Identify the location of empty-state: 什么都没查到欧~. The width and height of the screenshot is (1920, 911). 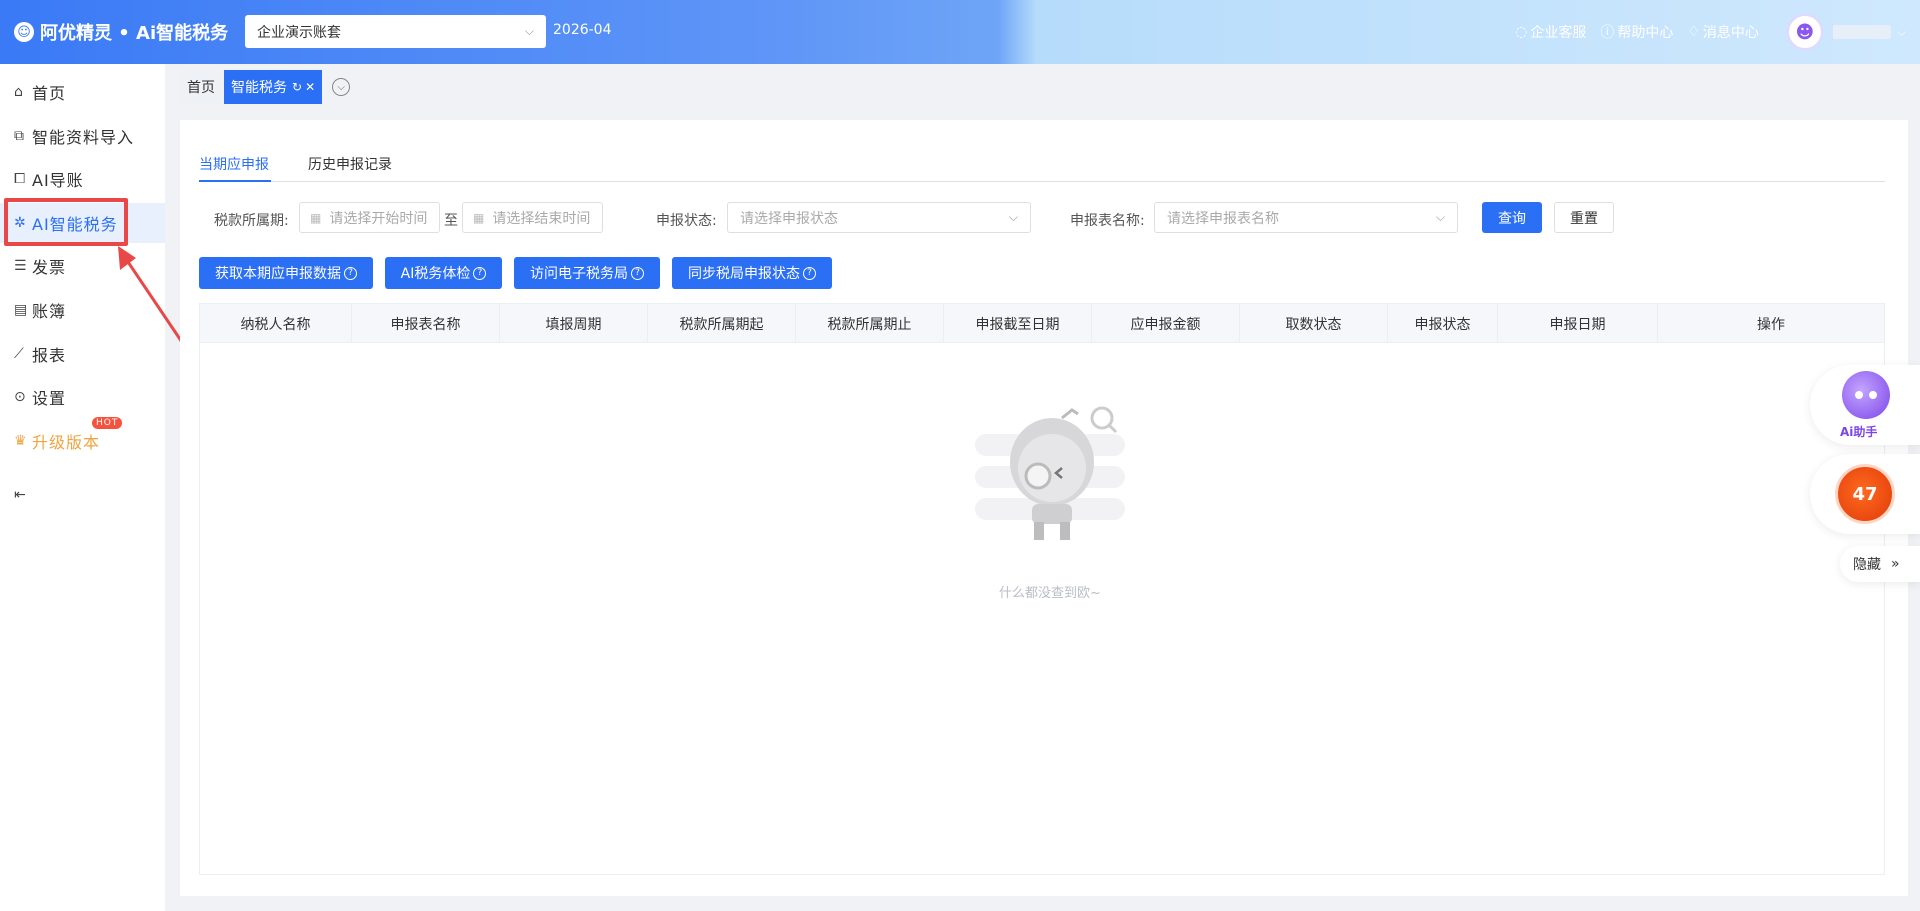
(1050, 502).